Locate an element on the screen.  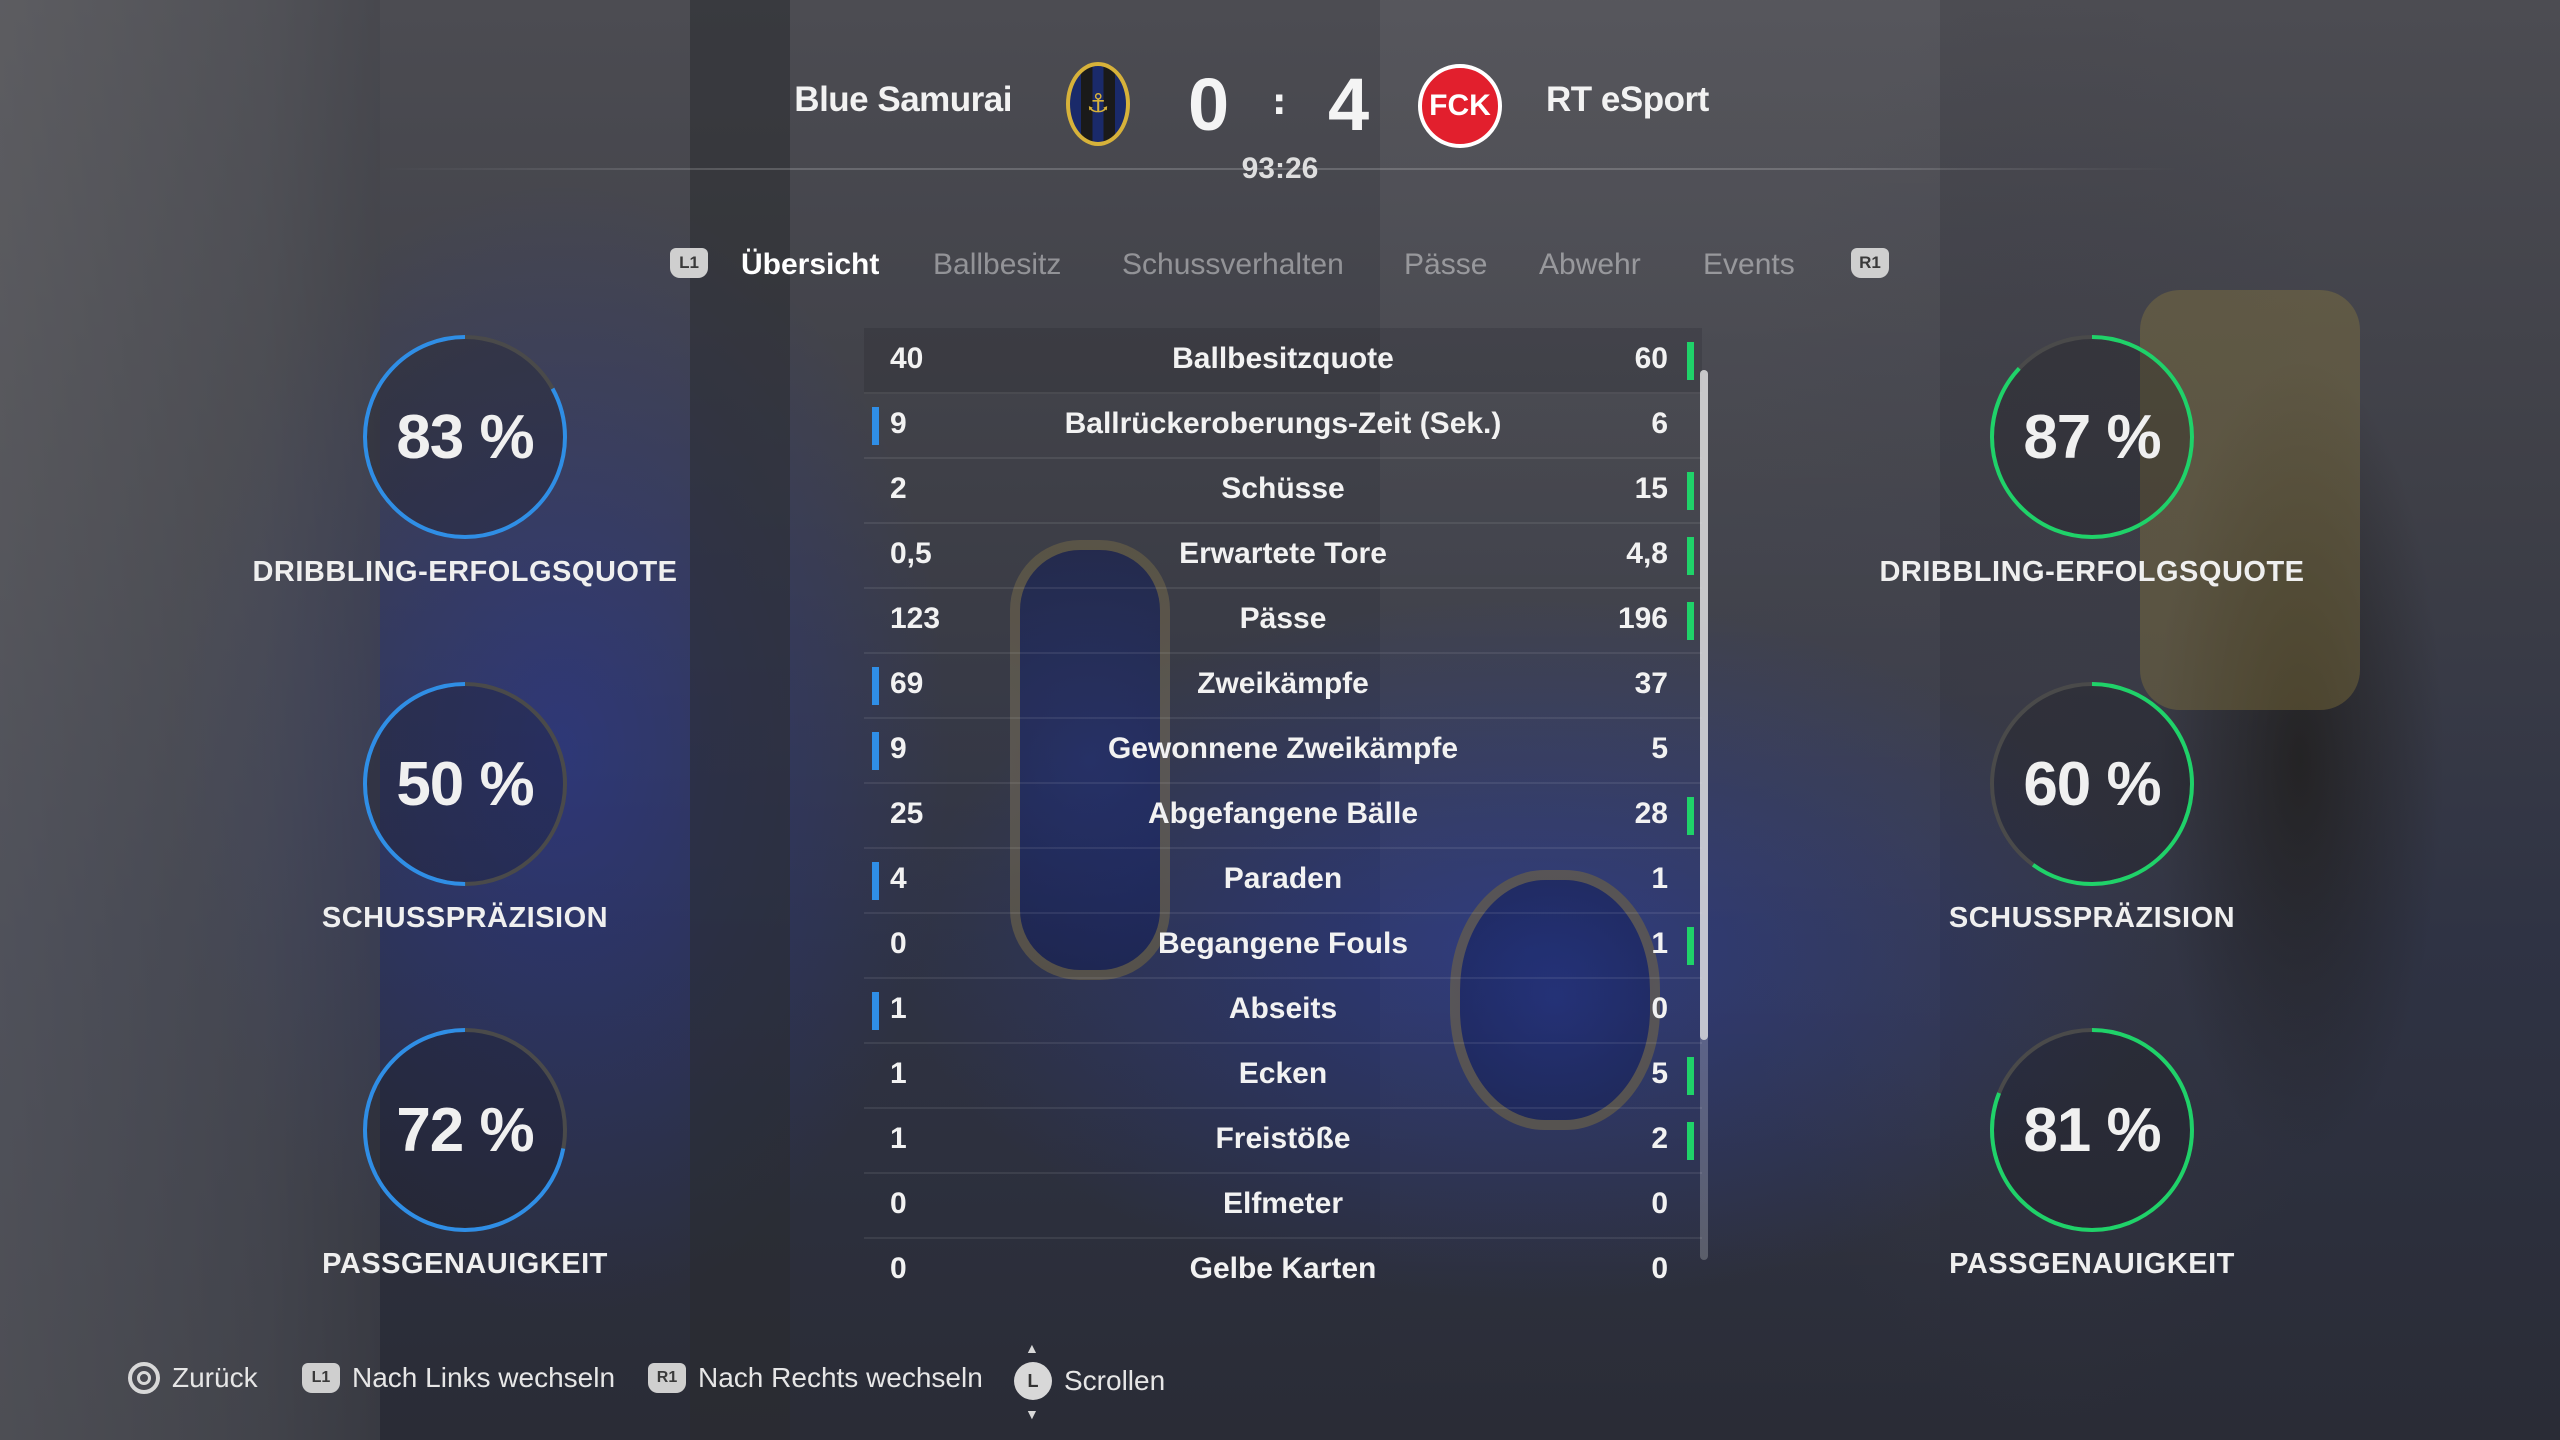
stat-row: 9 Ballrückeroberungs-Zeit (Sek.) 6 is located at coordinates (1283, 426).